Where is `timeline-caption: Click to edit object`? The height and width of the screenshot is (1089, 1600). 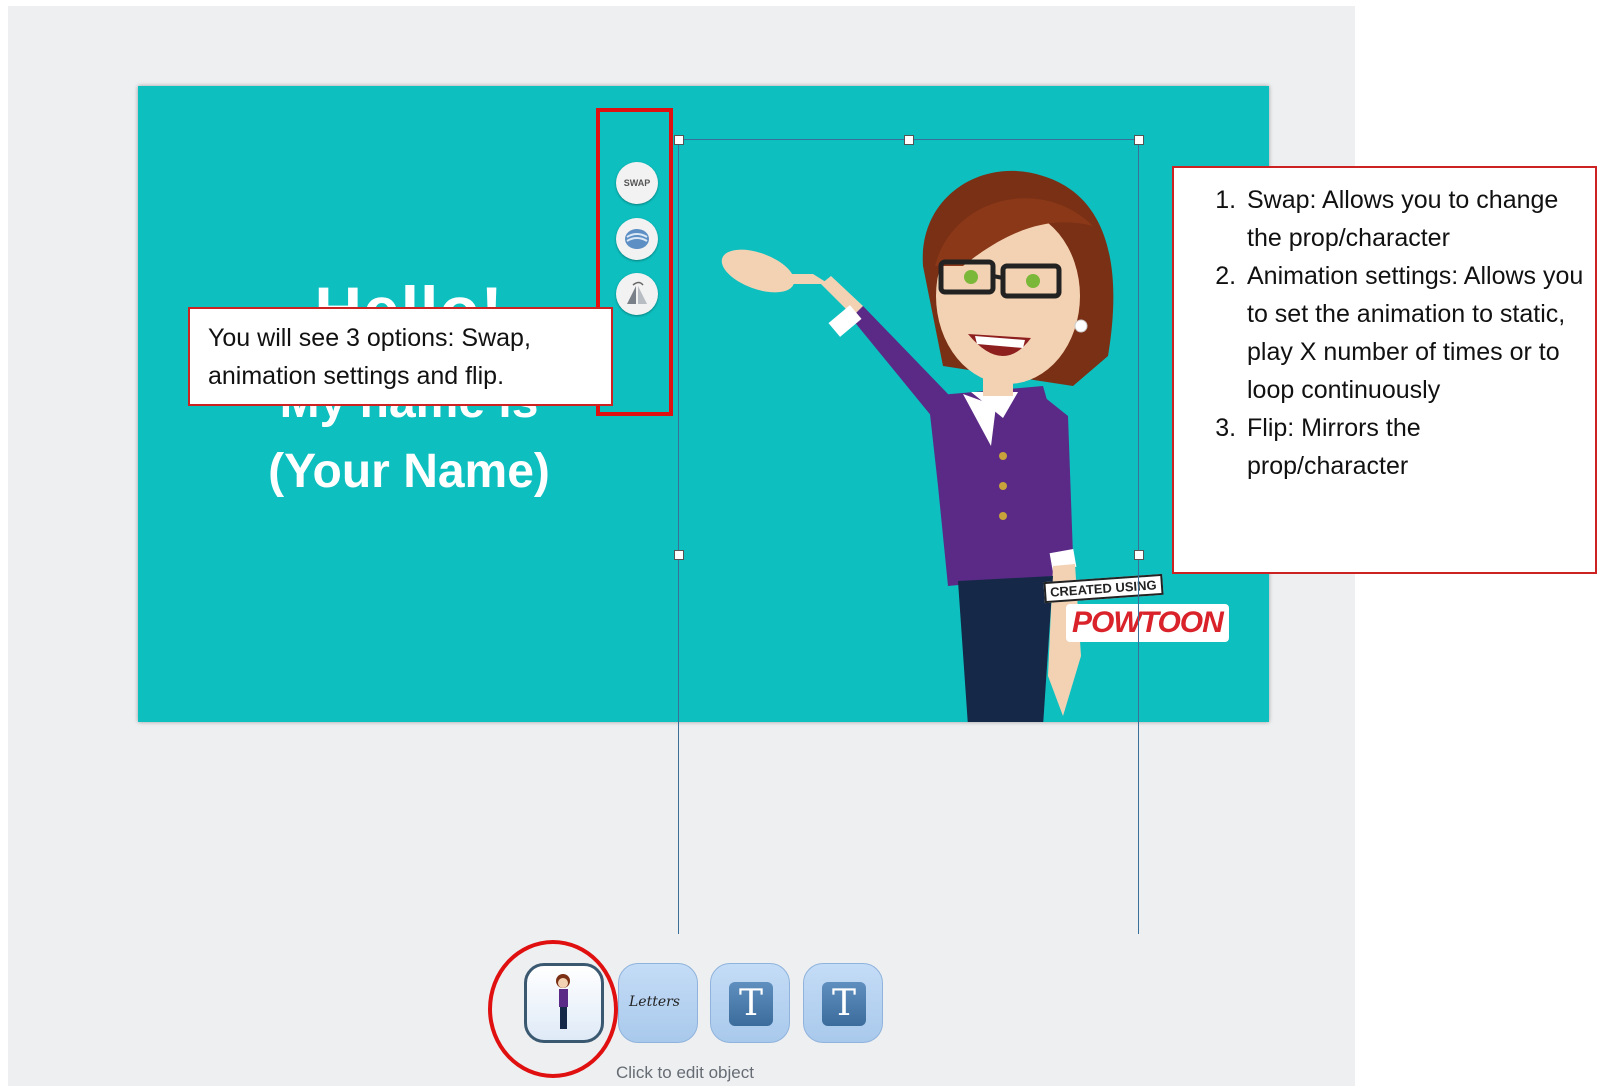 timeline-caption: Click to edit object is located at coordinates (685, 1072).